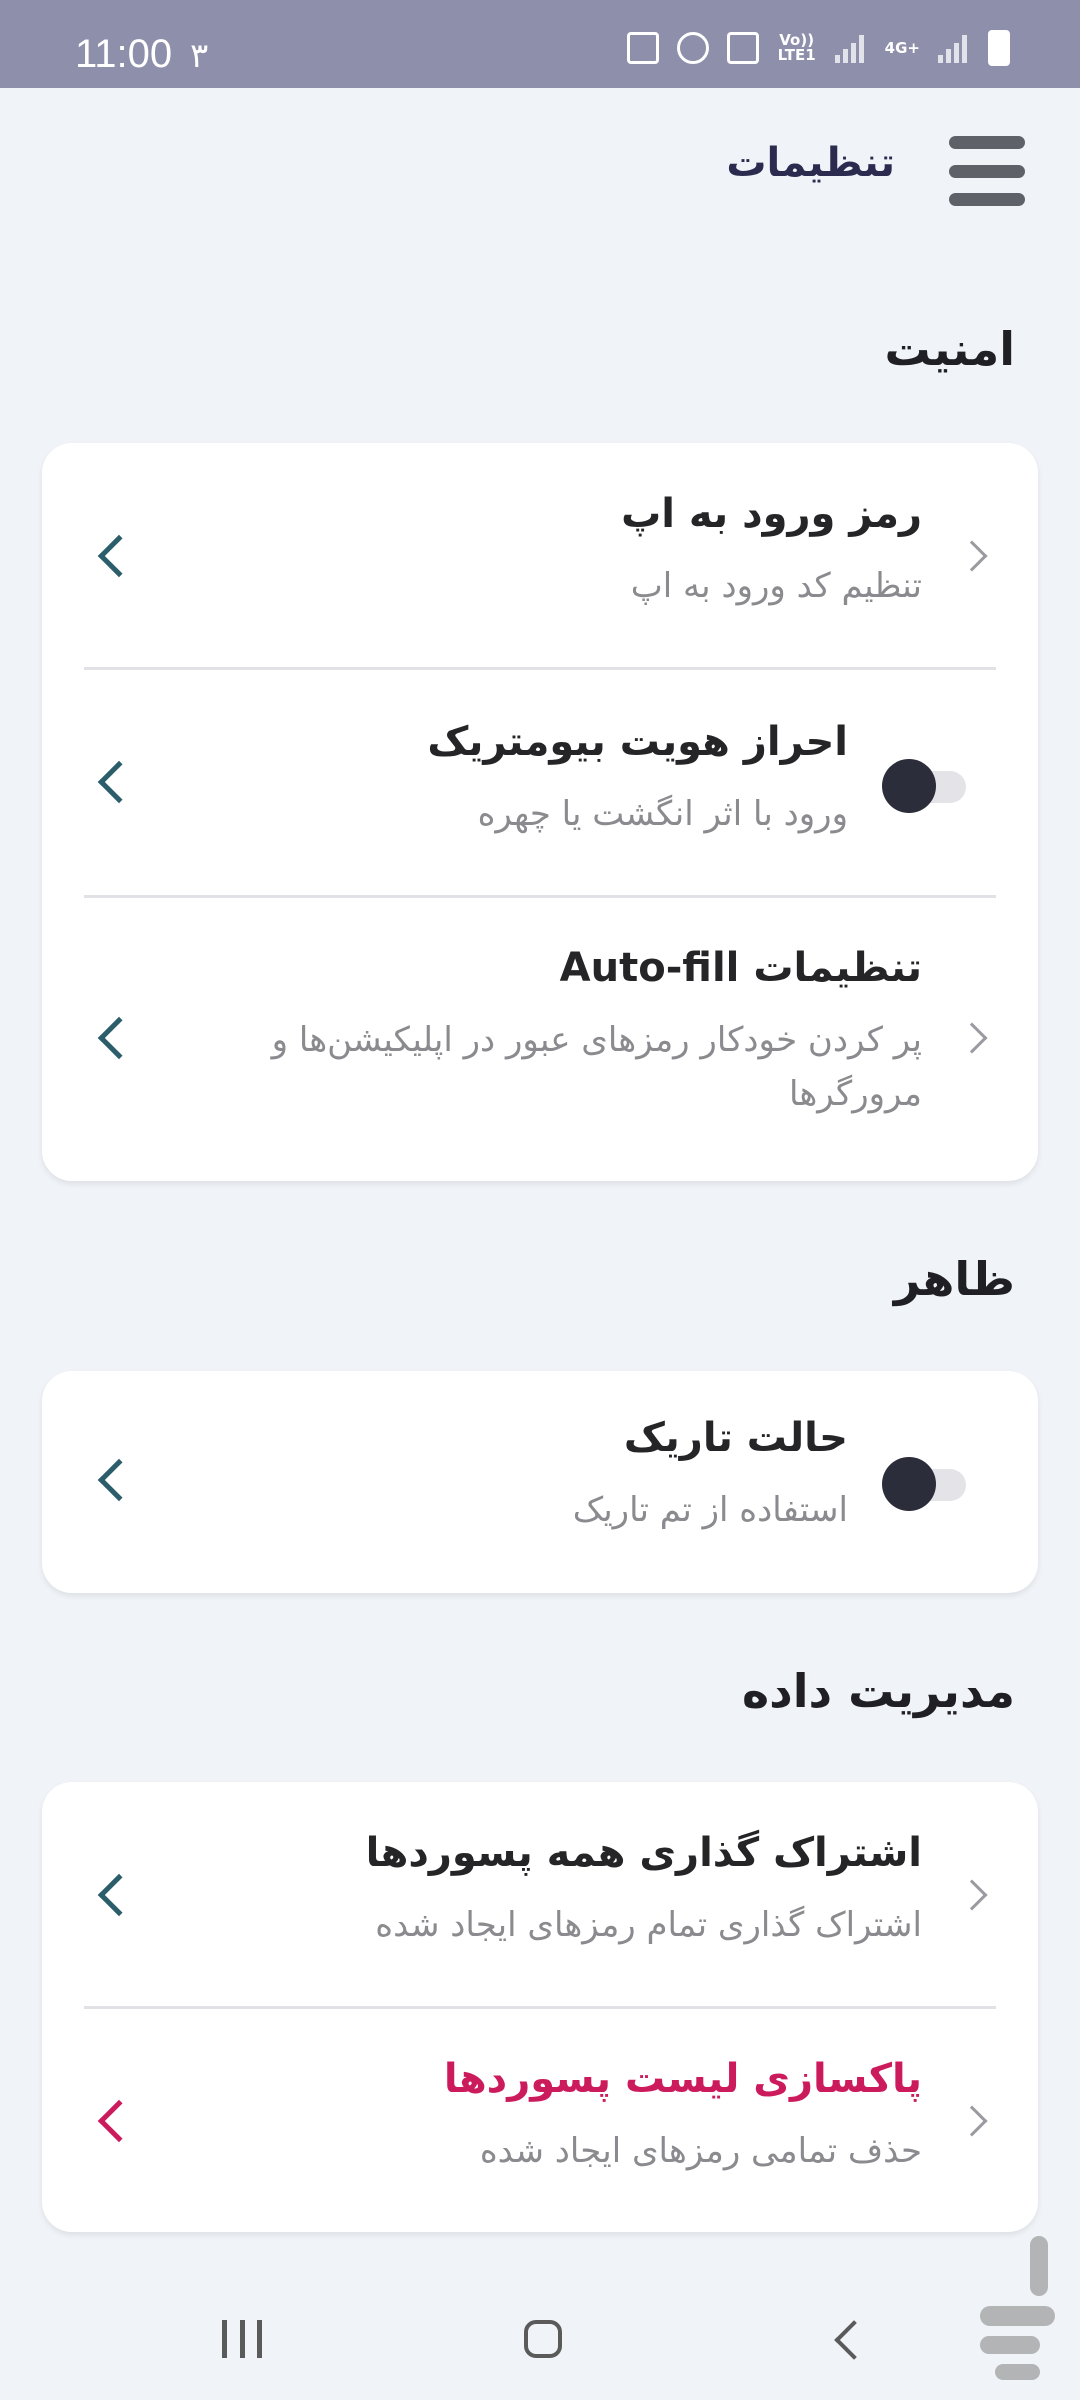 The image size is (1080, 2400). Describe the element at coordinates (682, 2079) in the screenshot. I see `row-title: پاکسازی لیست پسوردها` at that location.